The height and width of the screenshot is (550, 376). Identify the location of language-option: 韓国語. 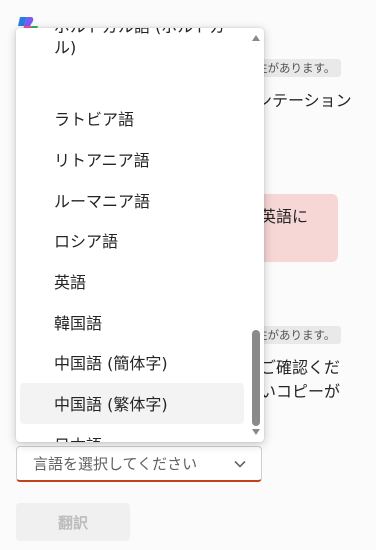
(132, 321).